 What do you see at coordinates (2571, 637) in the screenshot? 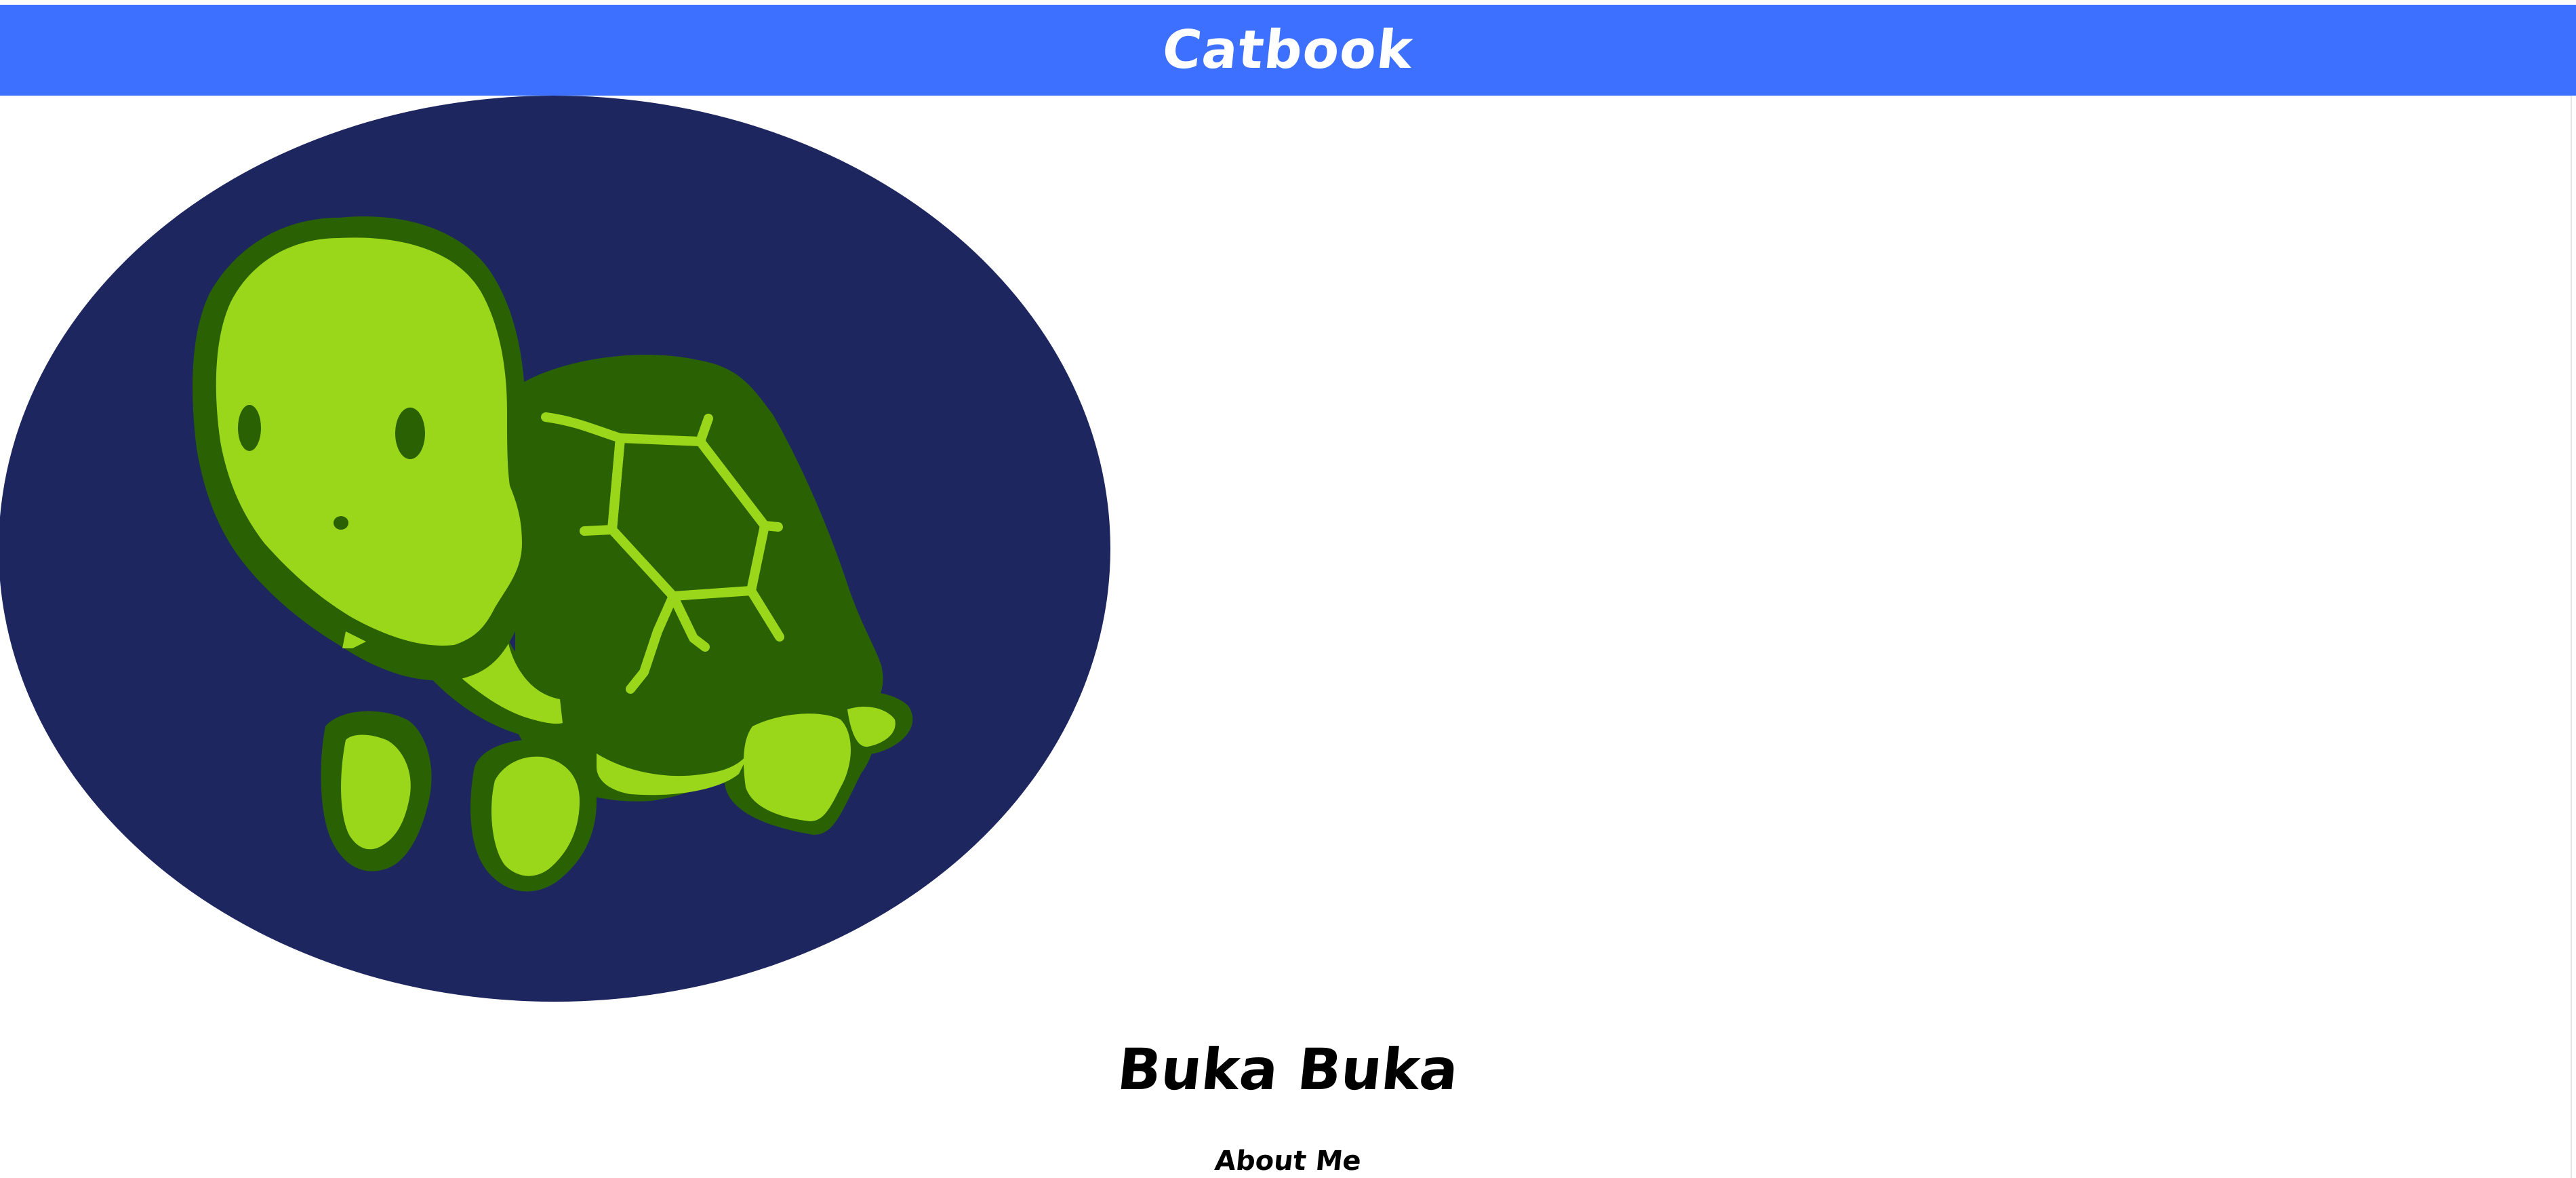
I see `page-divider` at bounding box center [2571, 637].